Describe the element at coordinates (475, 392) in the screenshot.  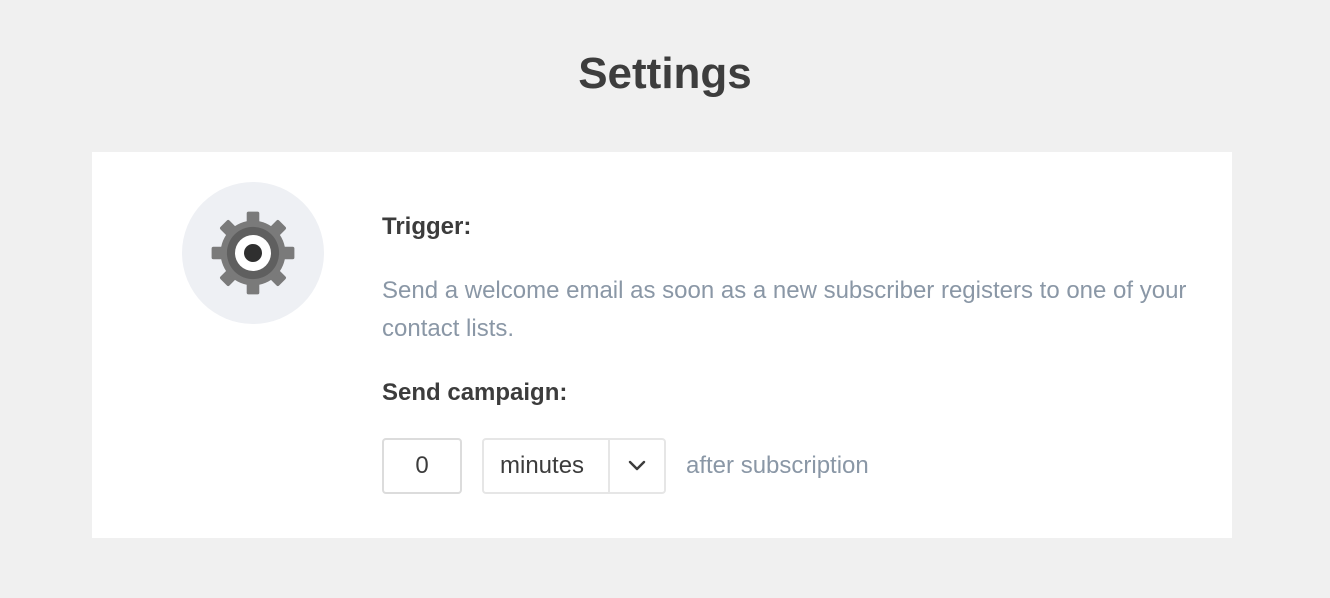
I see `send-campaign-label: Send campaign:` at that location.